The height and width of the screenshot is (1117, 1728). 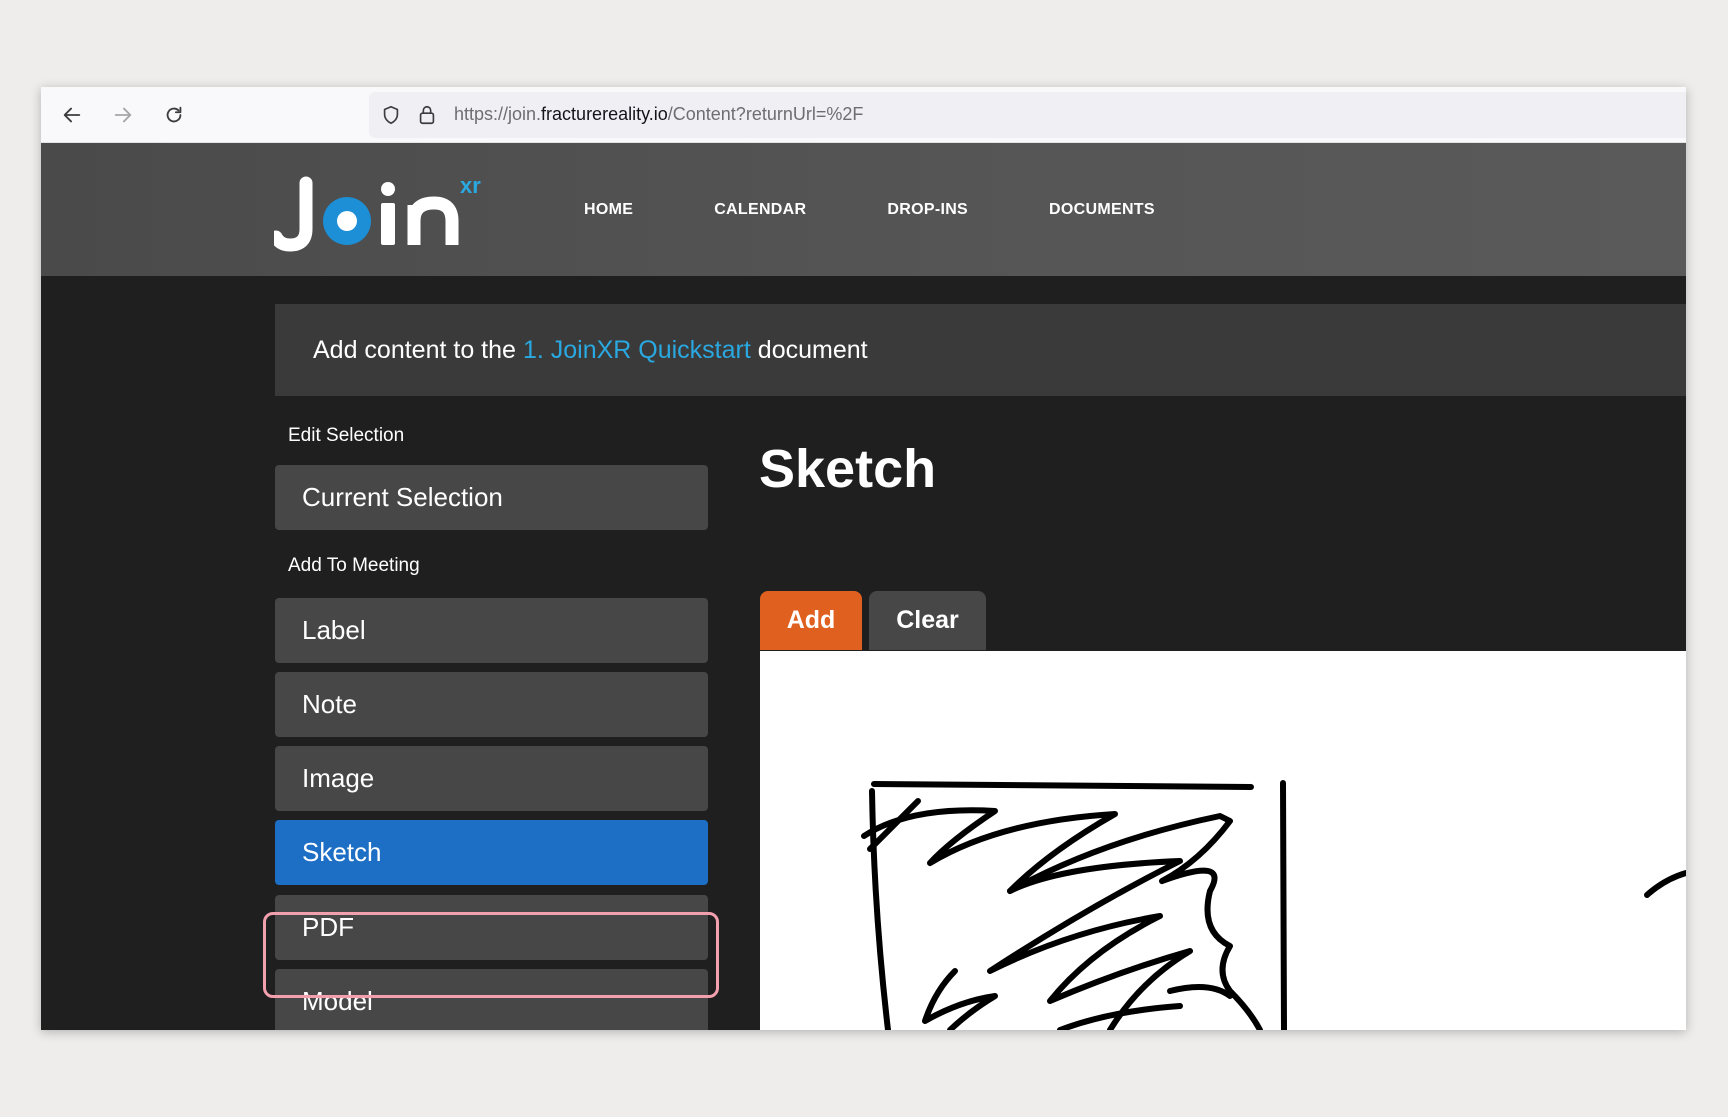 I want to click on sidebar-item-label: Label, so click(x=491, y=630).